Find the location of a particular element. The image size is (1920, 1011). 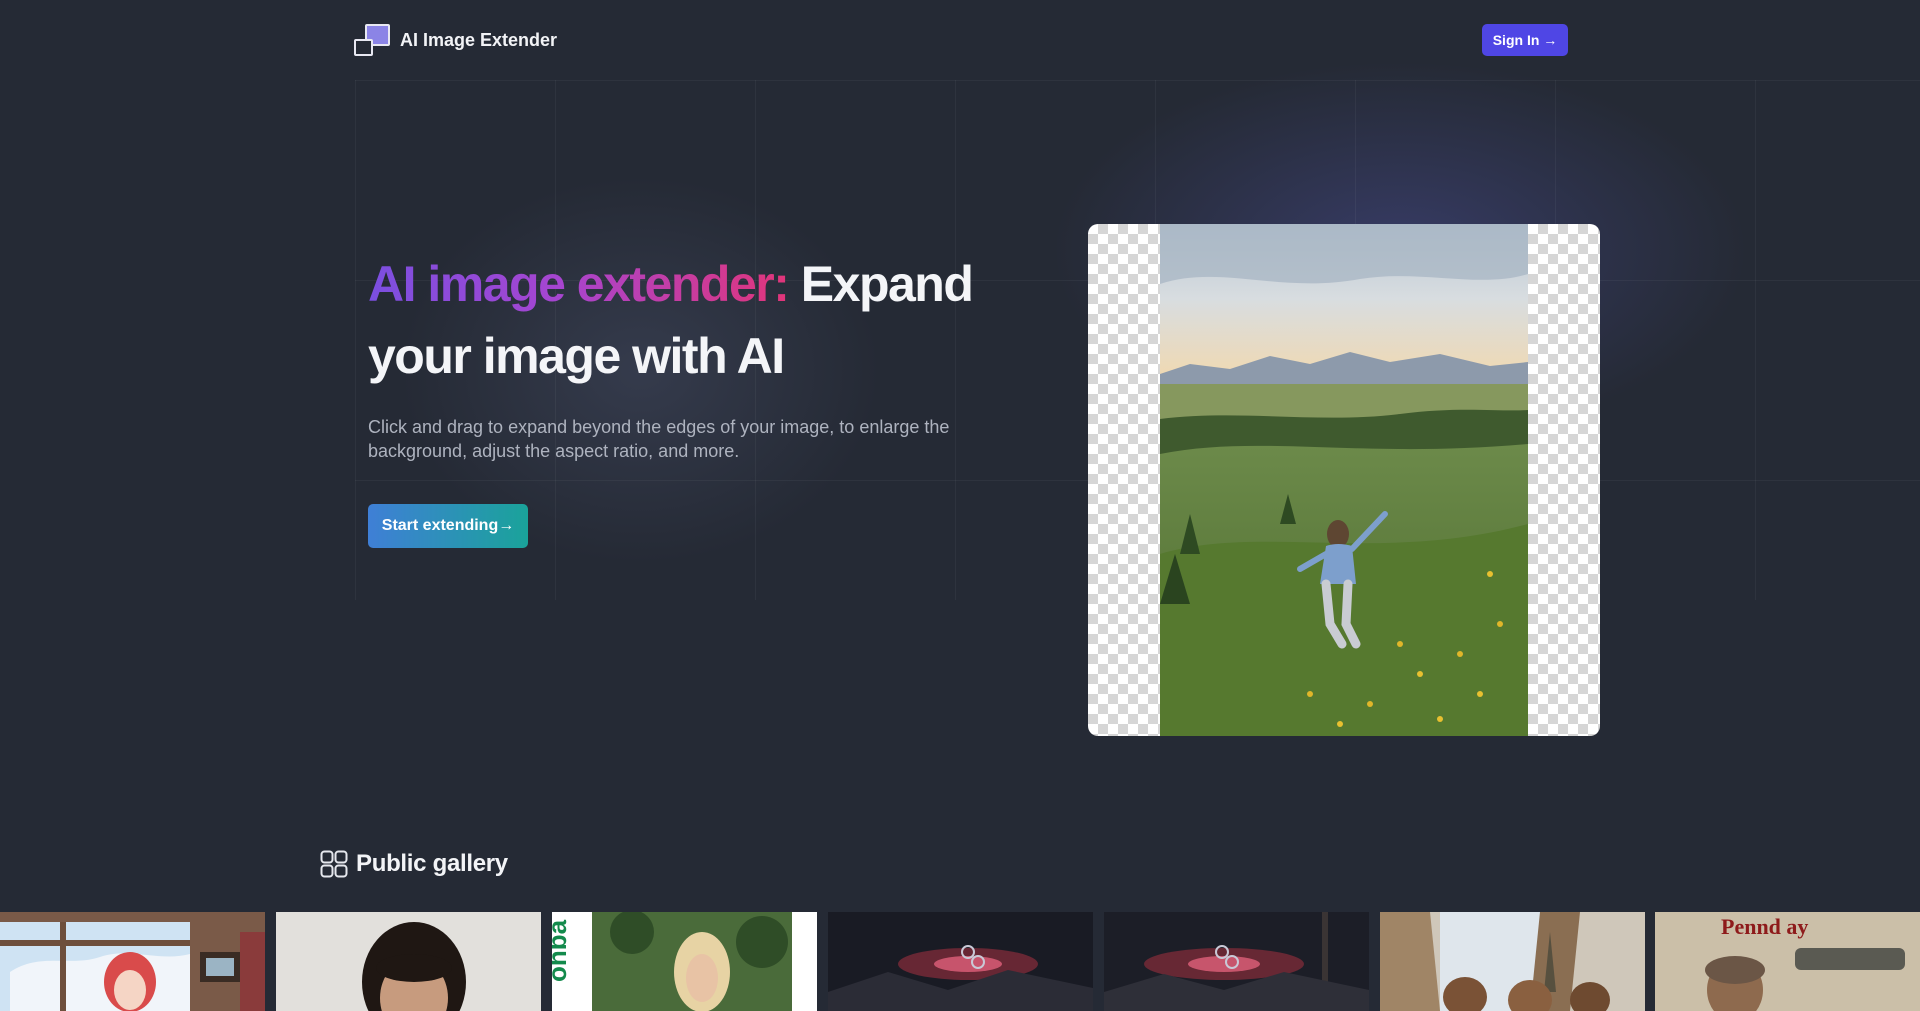

mountain-meadow-photo is located at coordinates (1344, 480).